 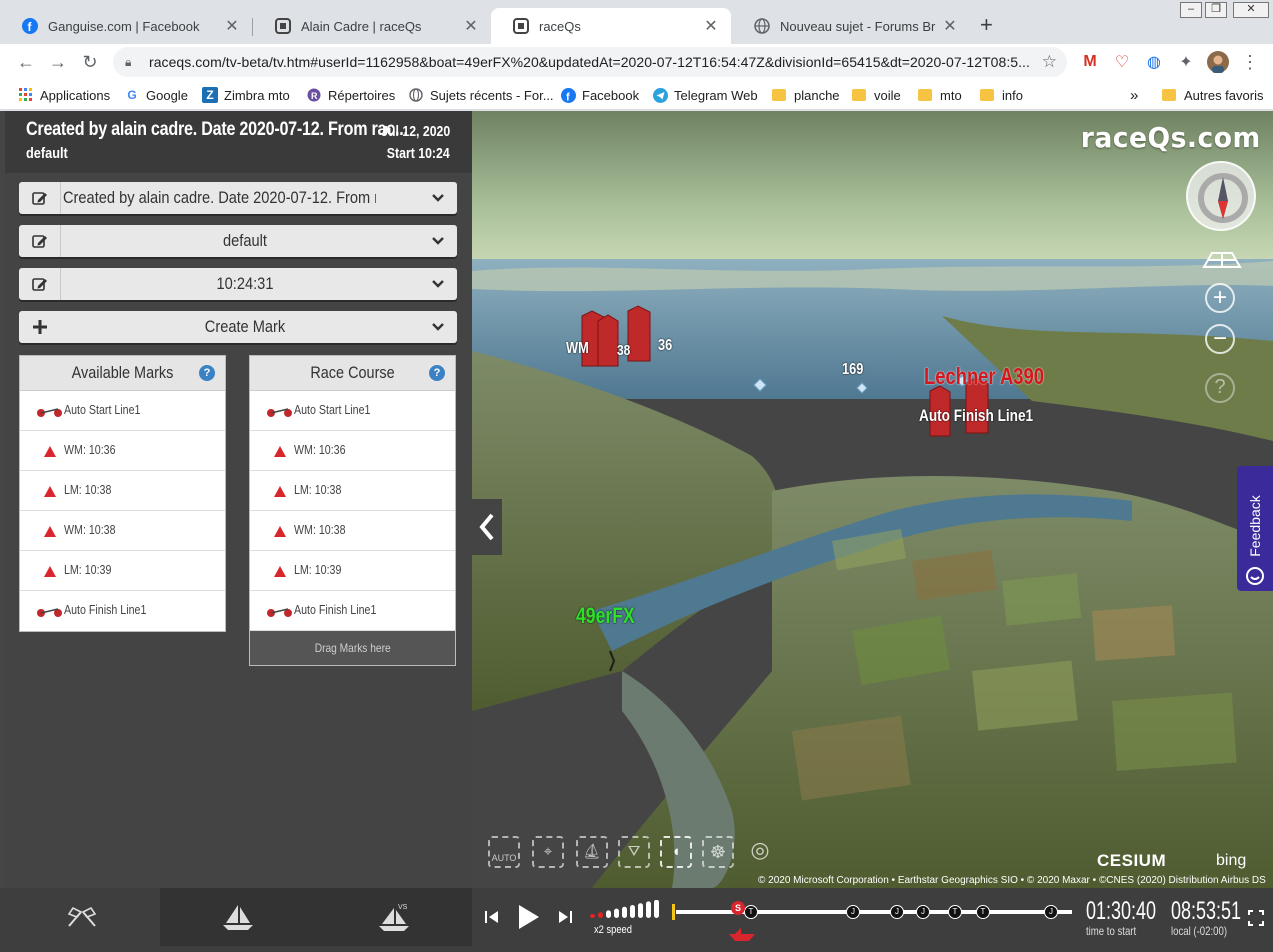 I want to click on gmail-icon: M, so click(x=1090, y=62).